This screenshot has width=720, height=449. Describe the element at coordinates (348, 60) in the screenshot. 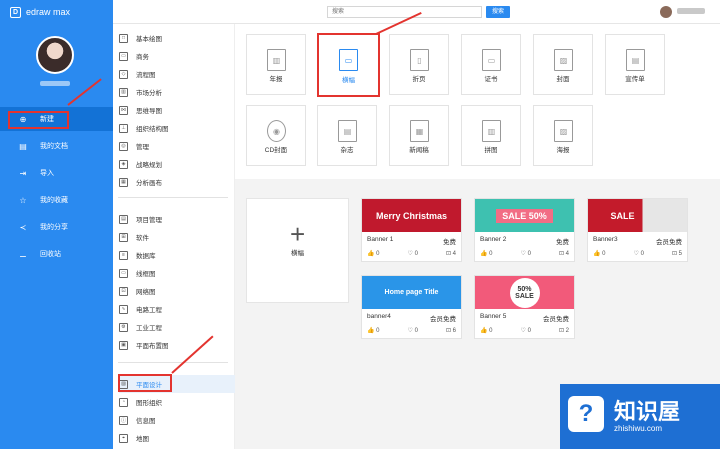

I see `banner-icon: ▭` at that location.